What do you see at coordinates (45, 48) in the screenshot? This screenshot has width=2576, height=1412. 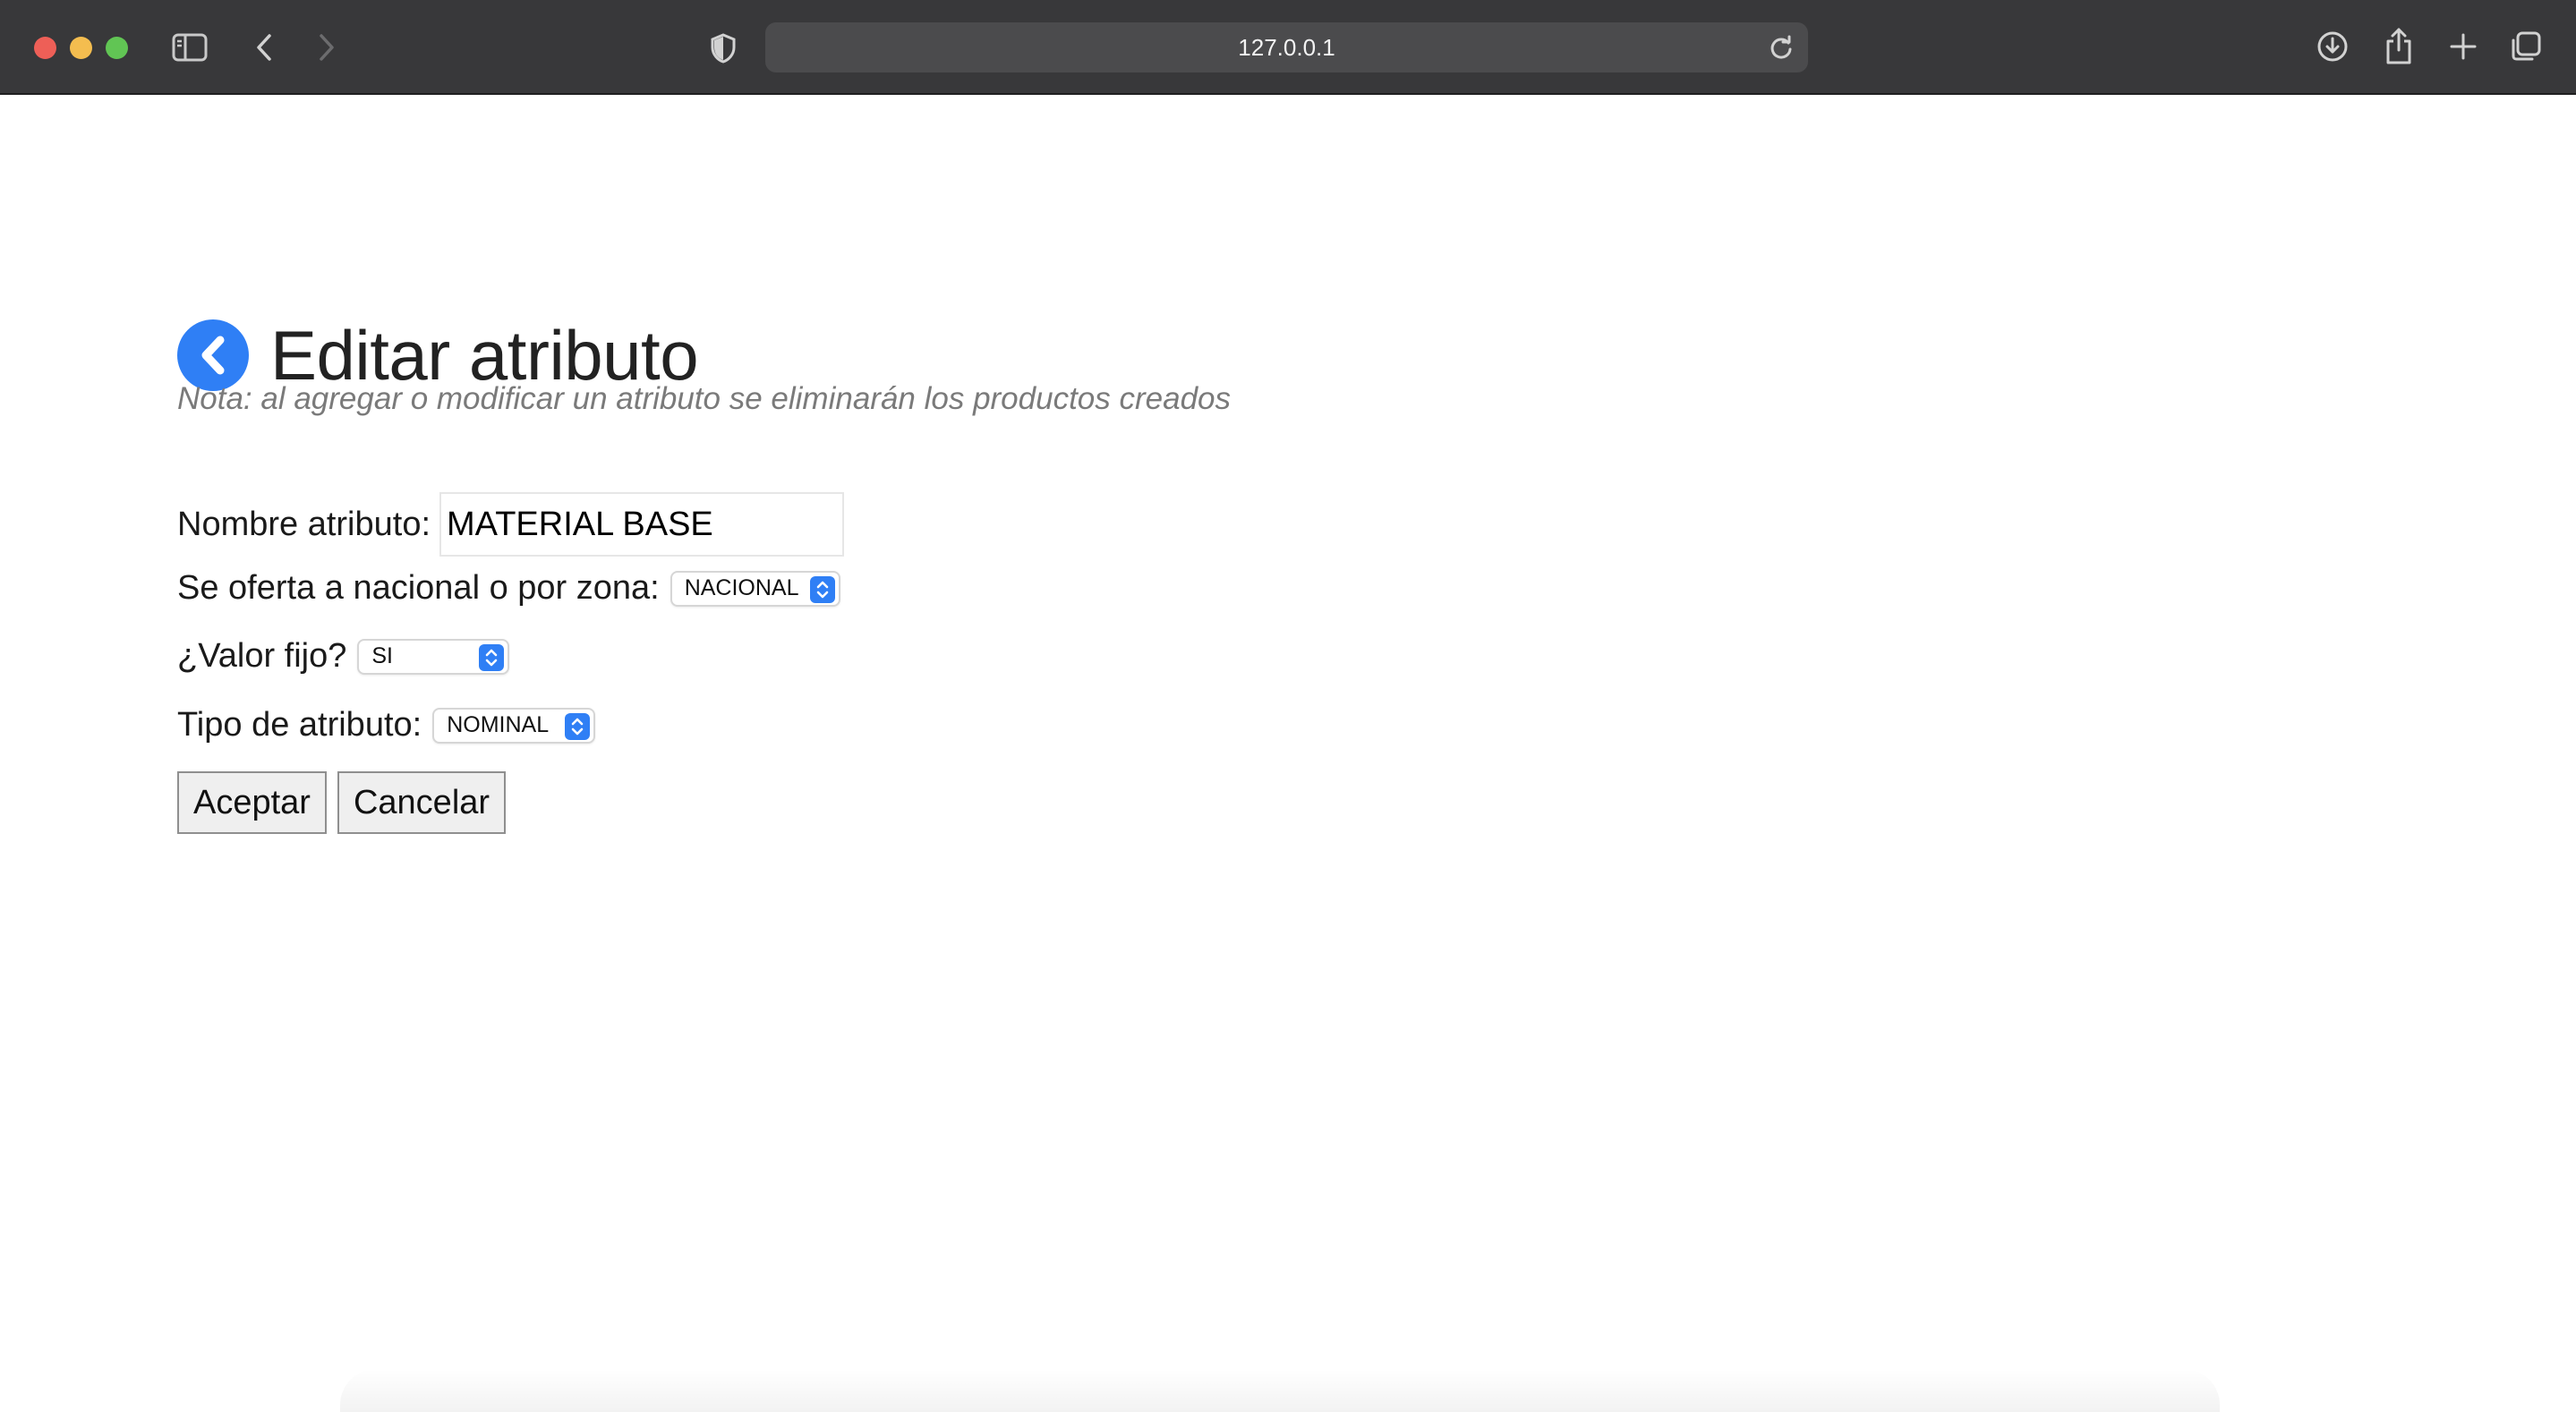 I see `close-window-button` at bounding box center [45, 48].